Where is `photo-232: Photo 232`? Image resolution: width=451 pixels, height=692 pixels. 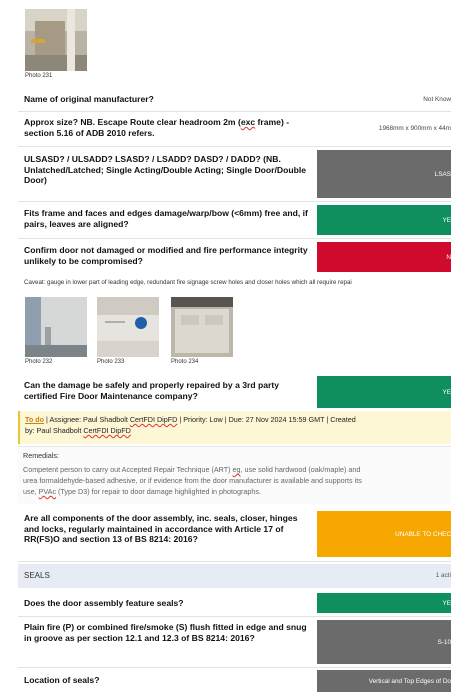 photo-232: Photo 232 is located at coordinates (56, 333).